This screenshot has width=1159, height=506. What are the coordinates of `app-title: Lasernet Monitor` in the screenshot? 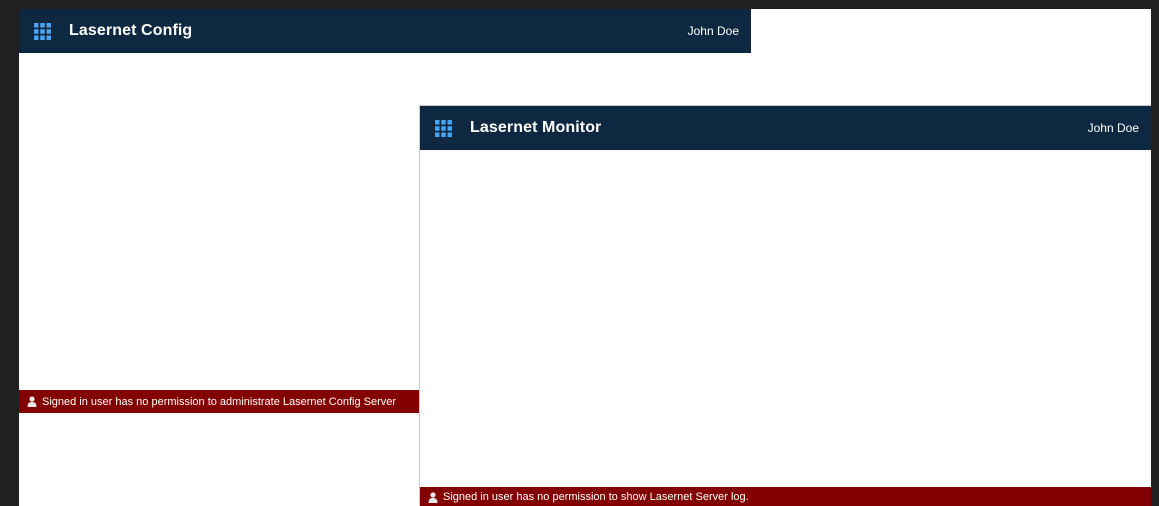 It's located at (536, 127).